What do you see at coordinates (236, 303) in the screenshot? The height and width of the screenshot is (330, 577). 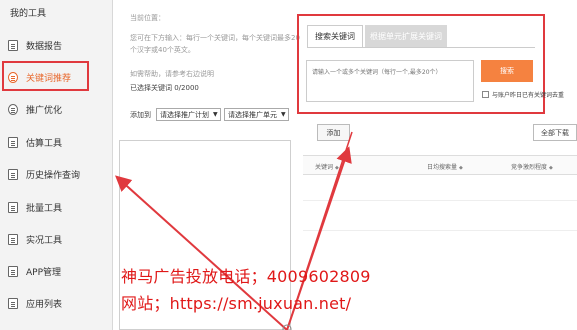 I see `watermark-site: 网站；https://sm.juxuan.net/` at bounding box center [236, 303].